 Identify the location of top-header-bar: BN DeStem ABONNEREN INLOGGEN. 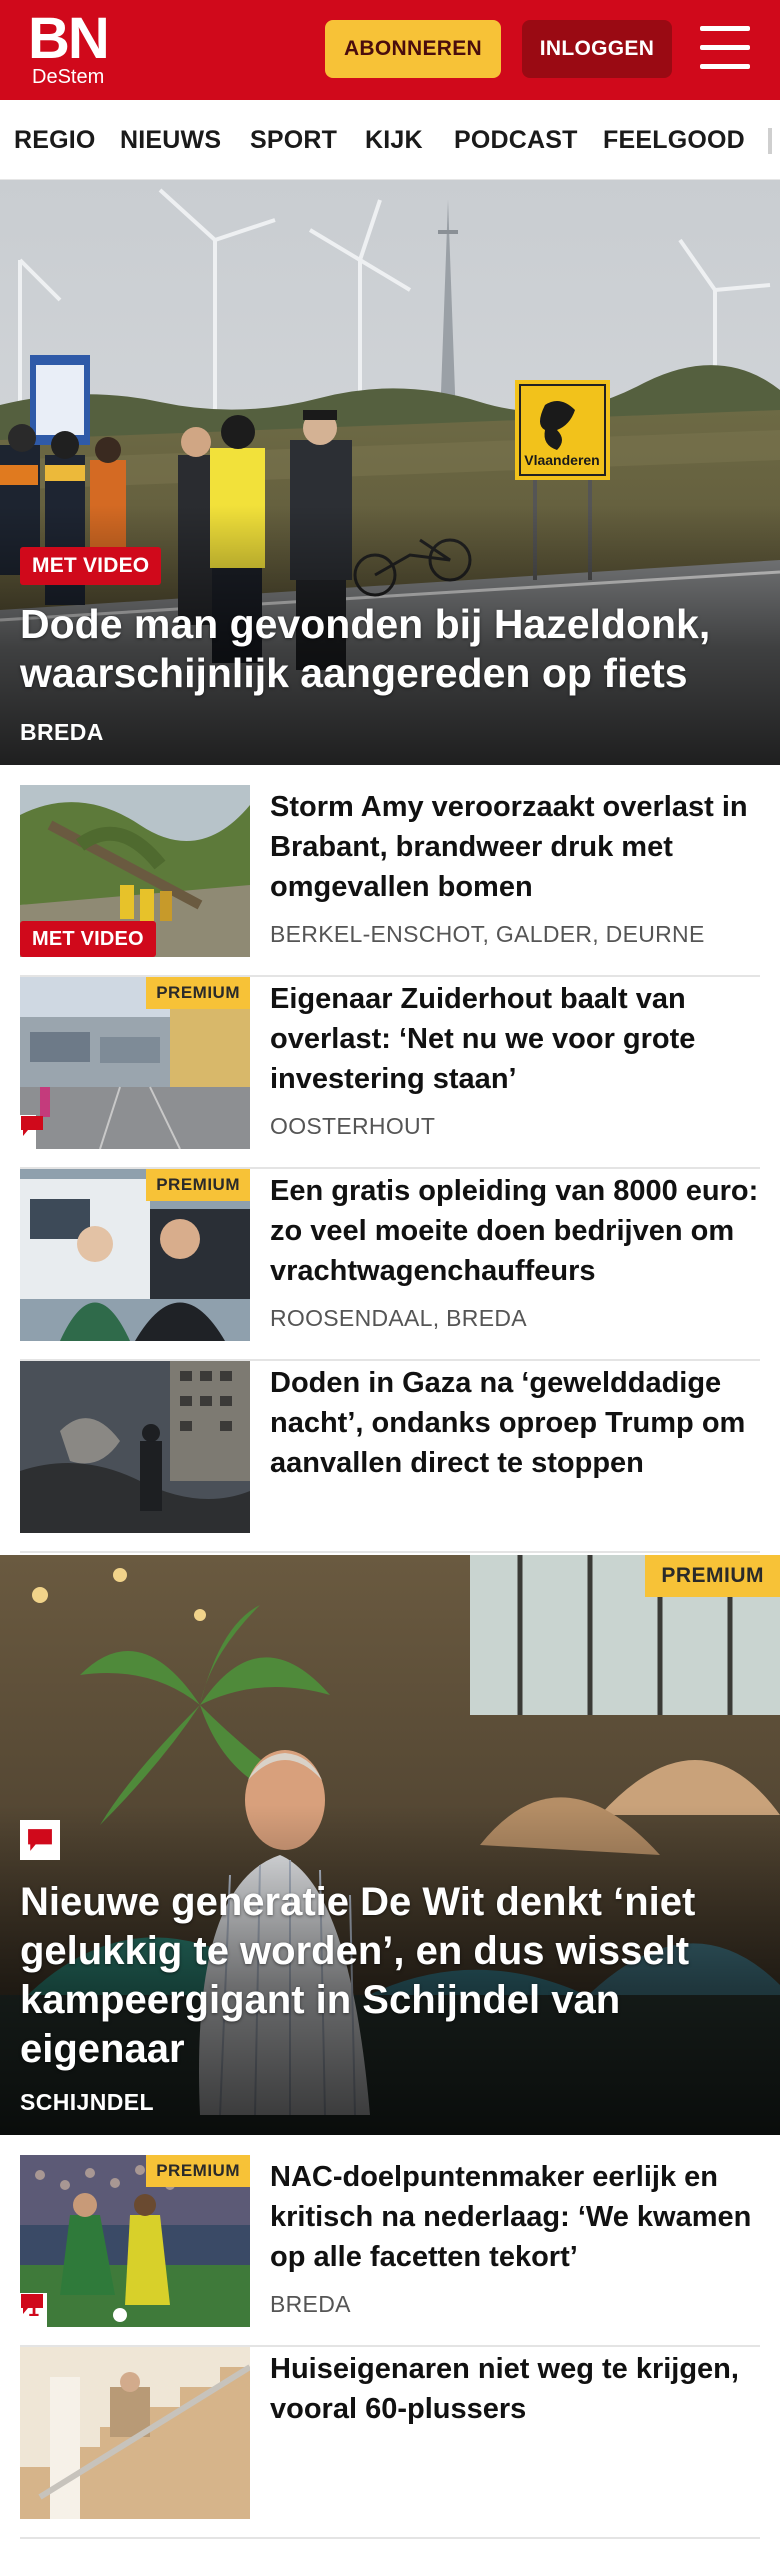
(390, 50).